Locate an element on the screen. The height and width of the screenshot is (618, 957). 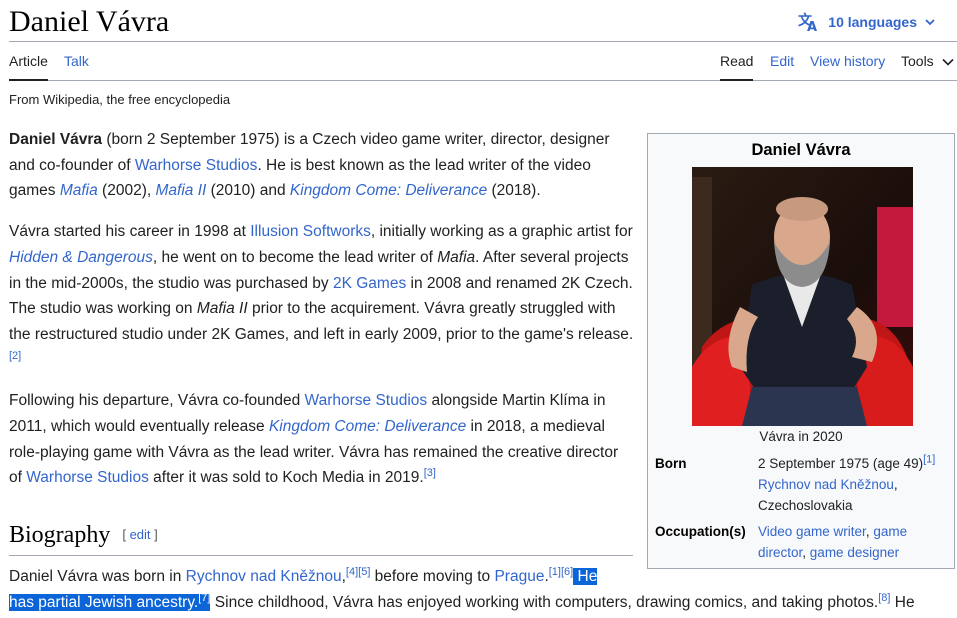
link-mafia-ii: Mafia II is located at coordinates (180, 190).